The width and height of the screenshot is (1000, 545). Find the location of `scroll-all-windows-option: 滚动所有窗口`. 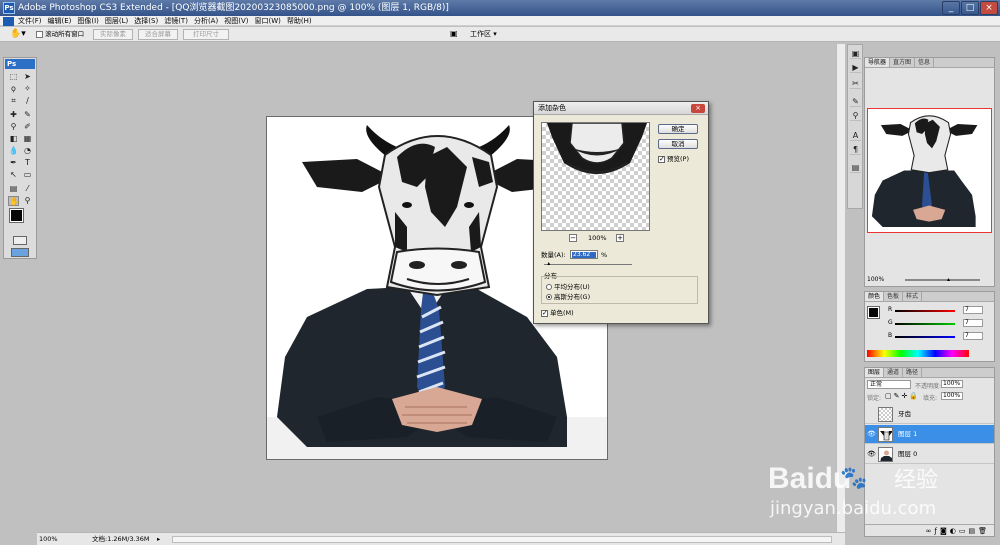

scroll-all-windows-option: 滚动所有窗口 is located at coordinates (60, 34).